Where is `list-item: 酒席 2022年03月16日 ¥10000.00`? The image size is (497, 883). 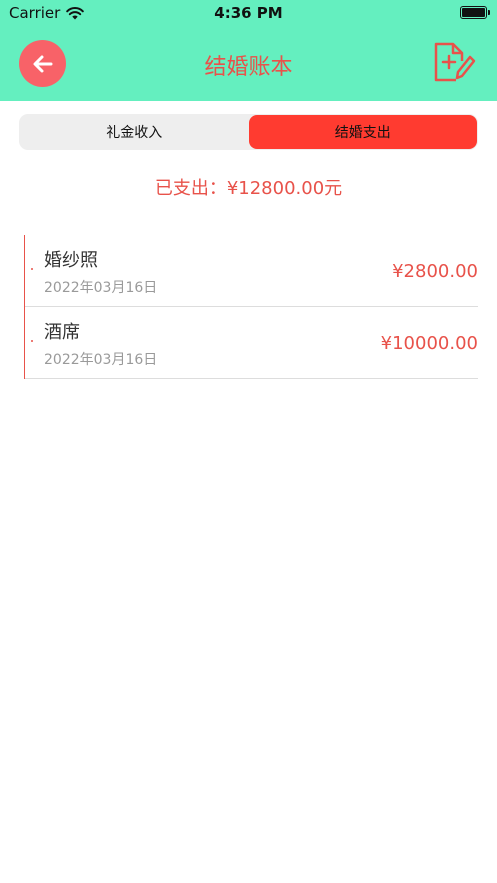 list-item: 酒席 2022年03月16日 ¥10000.00 is located at coordinates (251, 343).